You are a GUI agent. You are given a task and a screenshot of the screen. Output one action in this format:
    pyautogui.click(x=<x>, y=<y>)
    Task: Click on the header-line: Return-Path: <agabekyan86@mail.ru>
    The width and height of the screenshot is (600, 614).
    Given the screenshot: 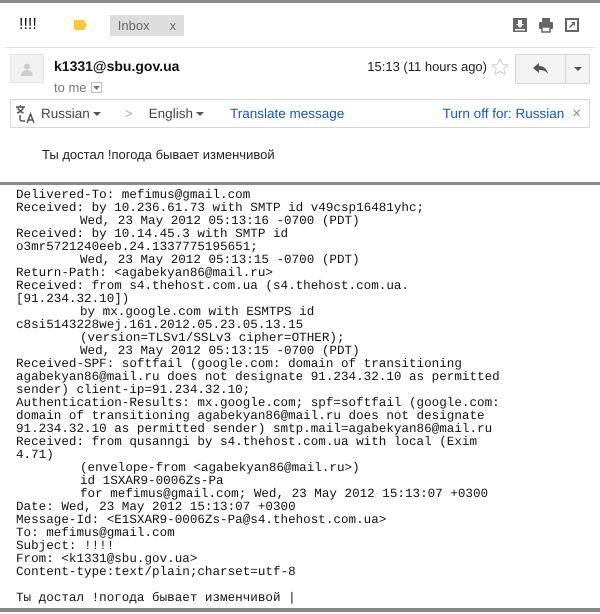 What is the action you would take?
    pyautogui.click(x=144, y=273)
    